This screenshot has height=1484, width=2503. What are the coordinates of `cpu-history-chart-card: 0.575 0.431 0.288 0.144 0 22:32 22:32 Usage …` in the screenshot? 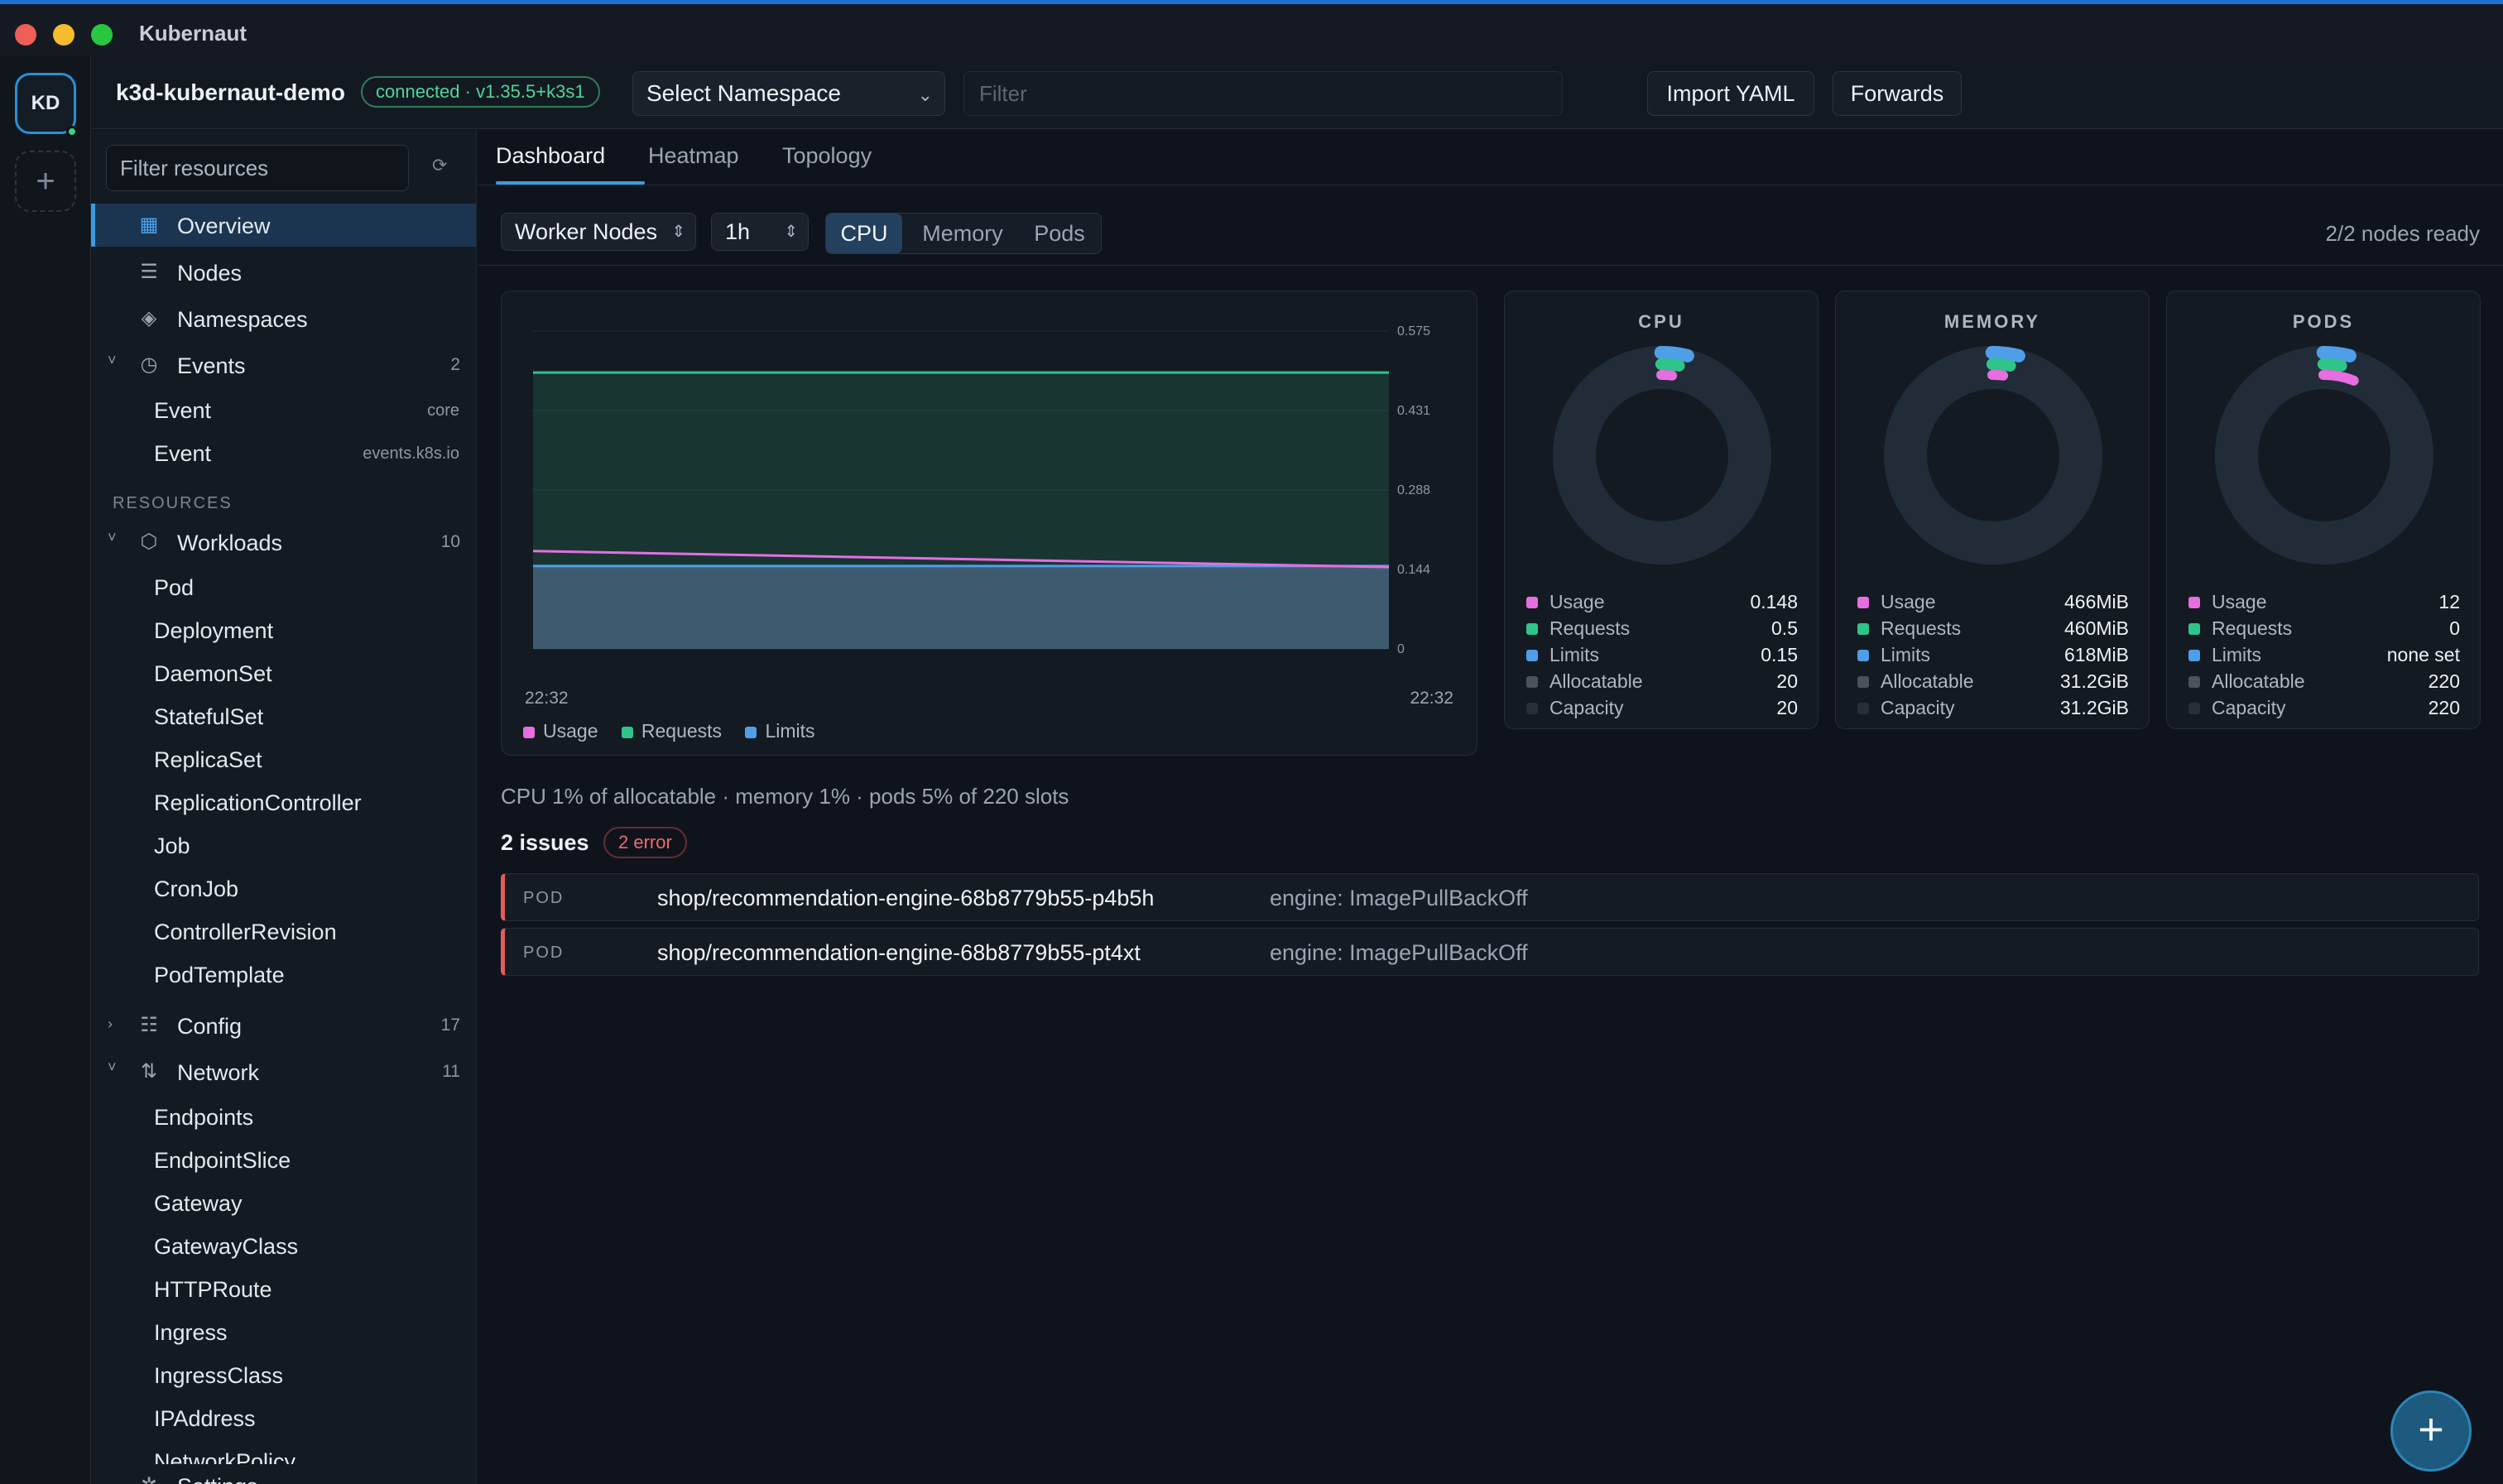 It's located at (989, 523).